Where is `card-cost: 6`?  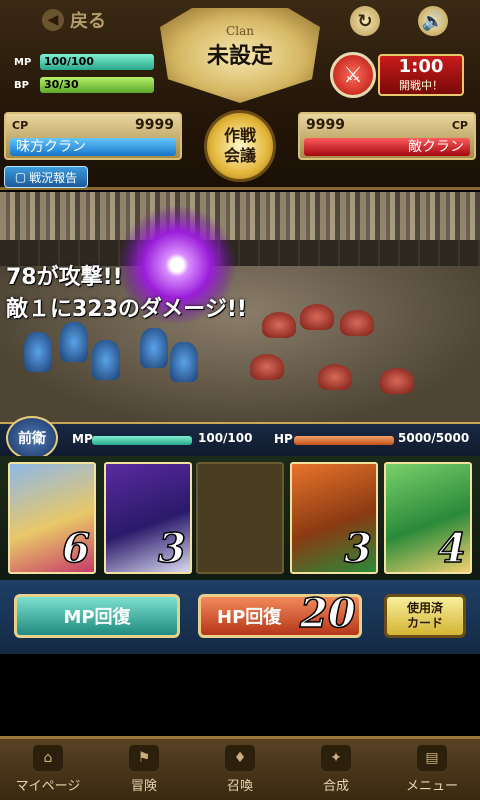
card-cost: 6 is located at coordinates (75, 548).